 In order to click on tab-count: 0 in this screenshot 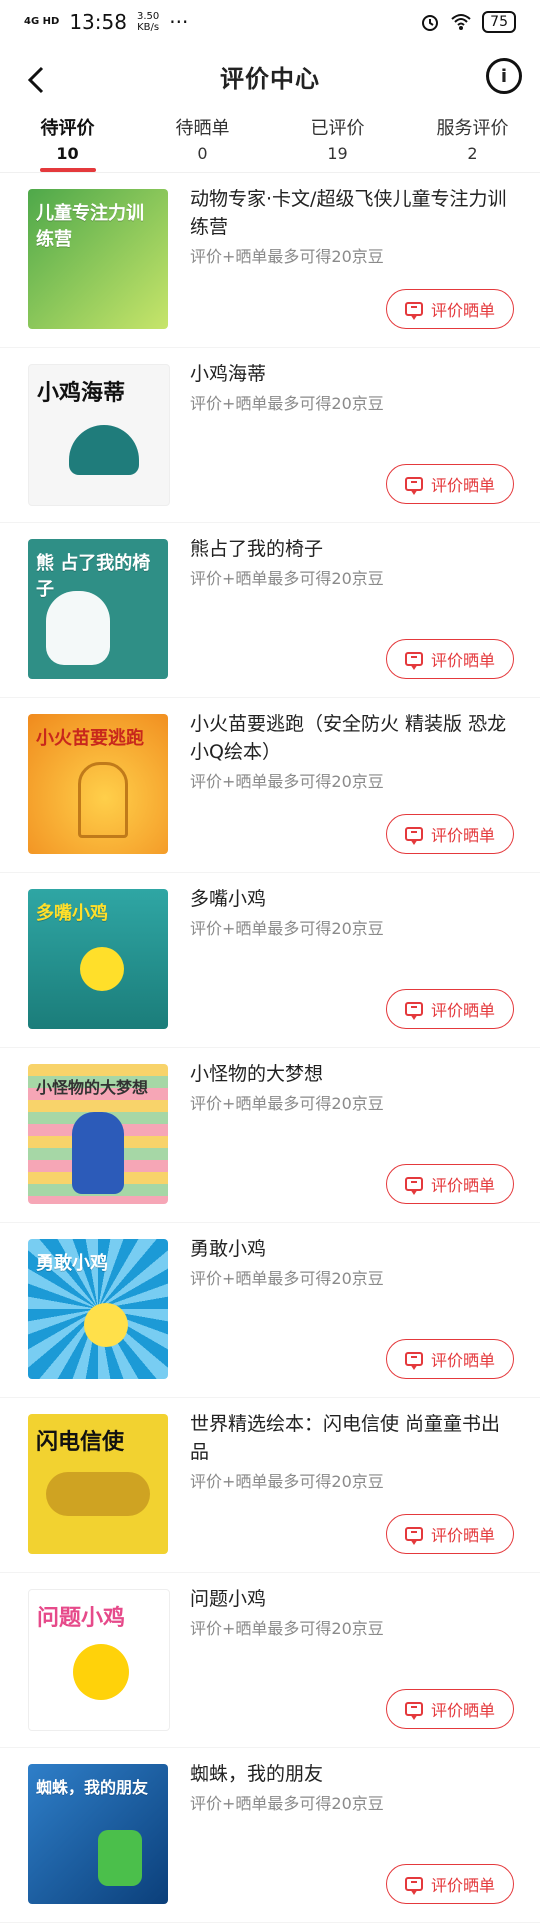, I will do `click(202, 153)`.